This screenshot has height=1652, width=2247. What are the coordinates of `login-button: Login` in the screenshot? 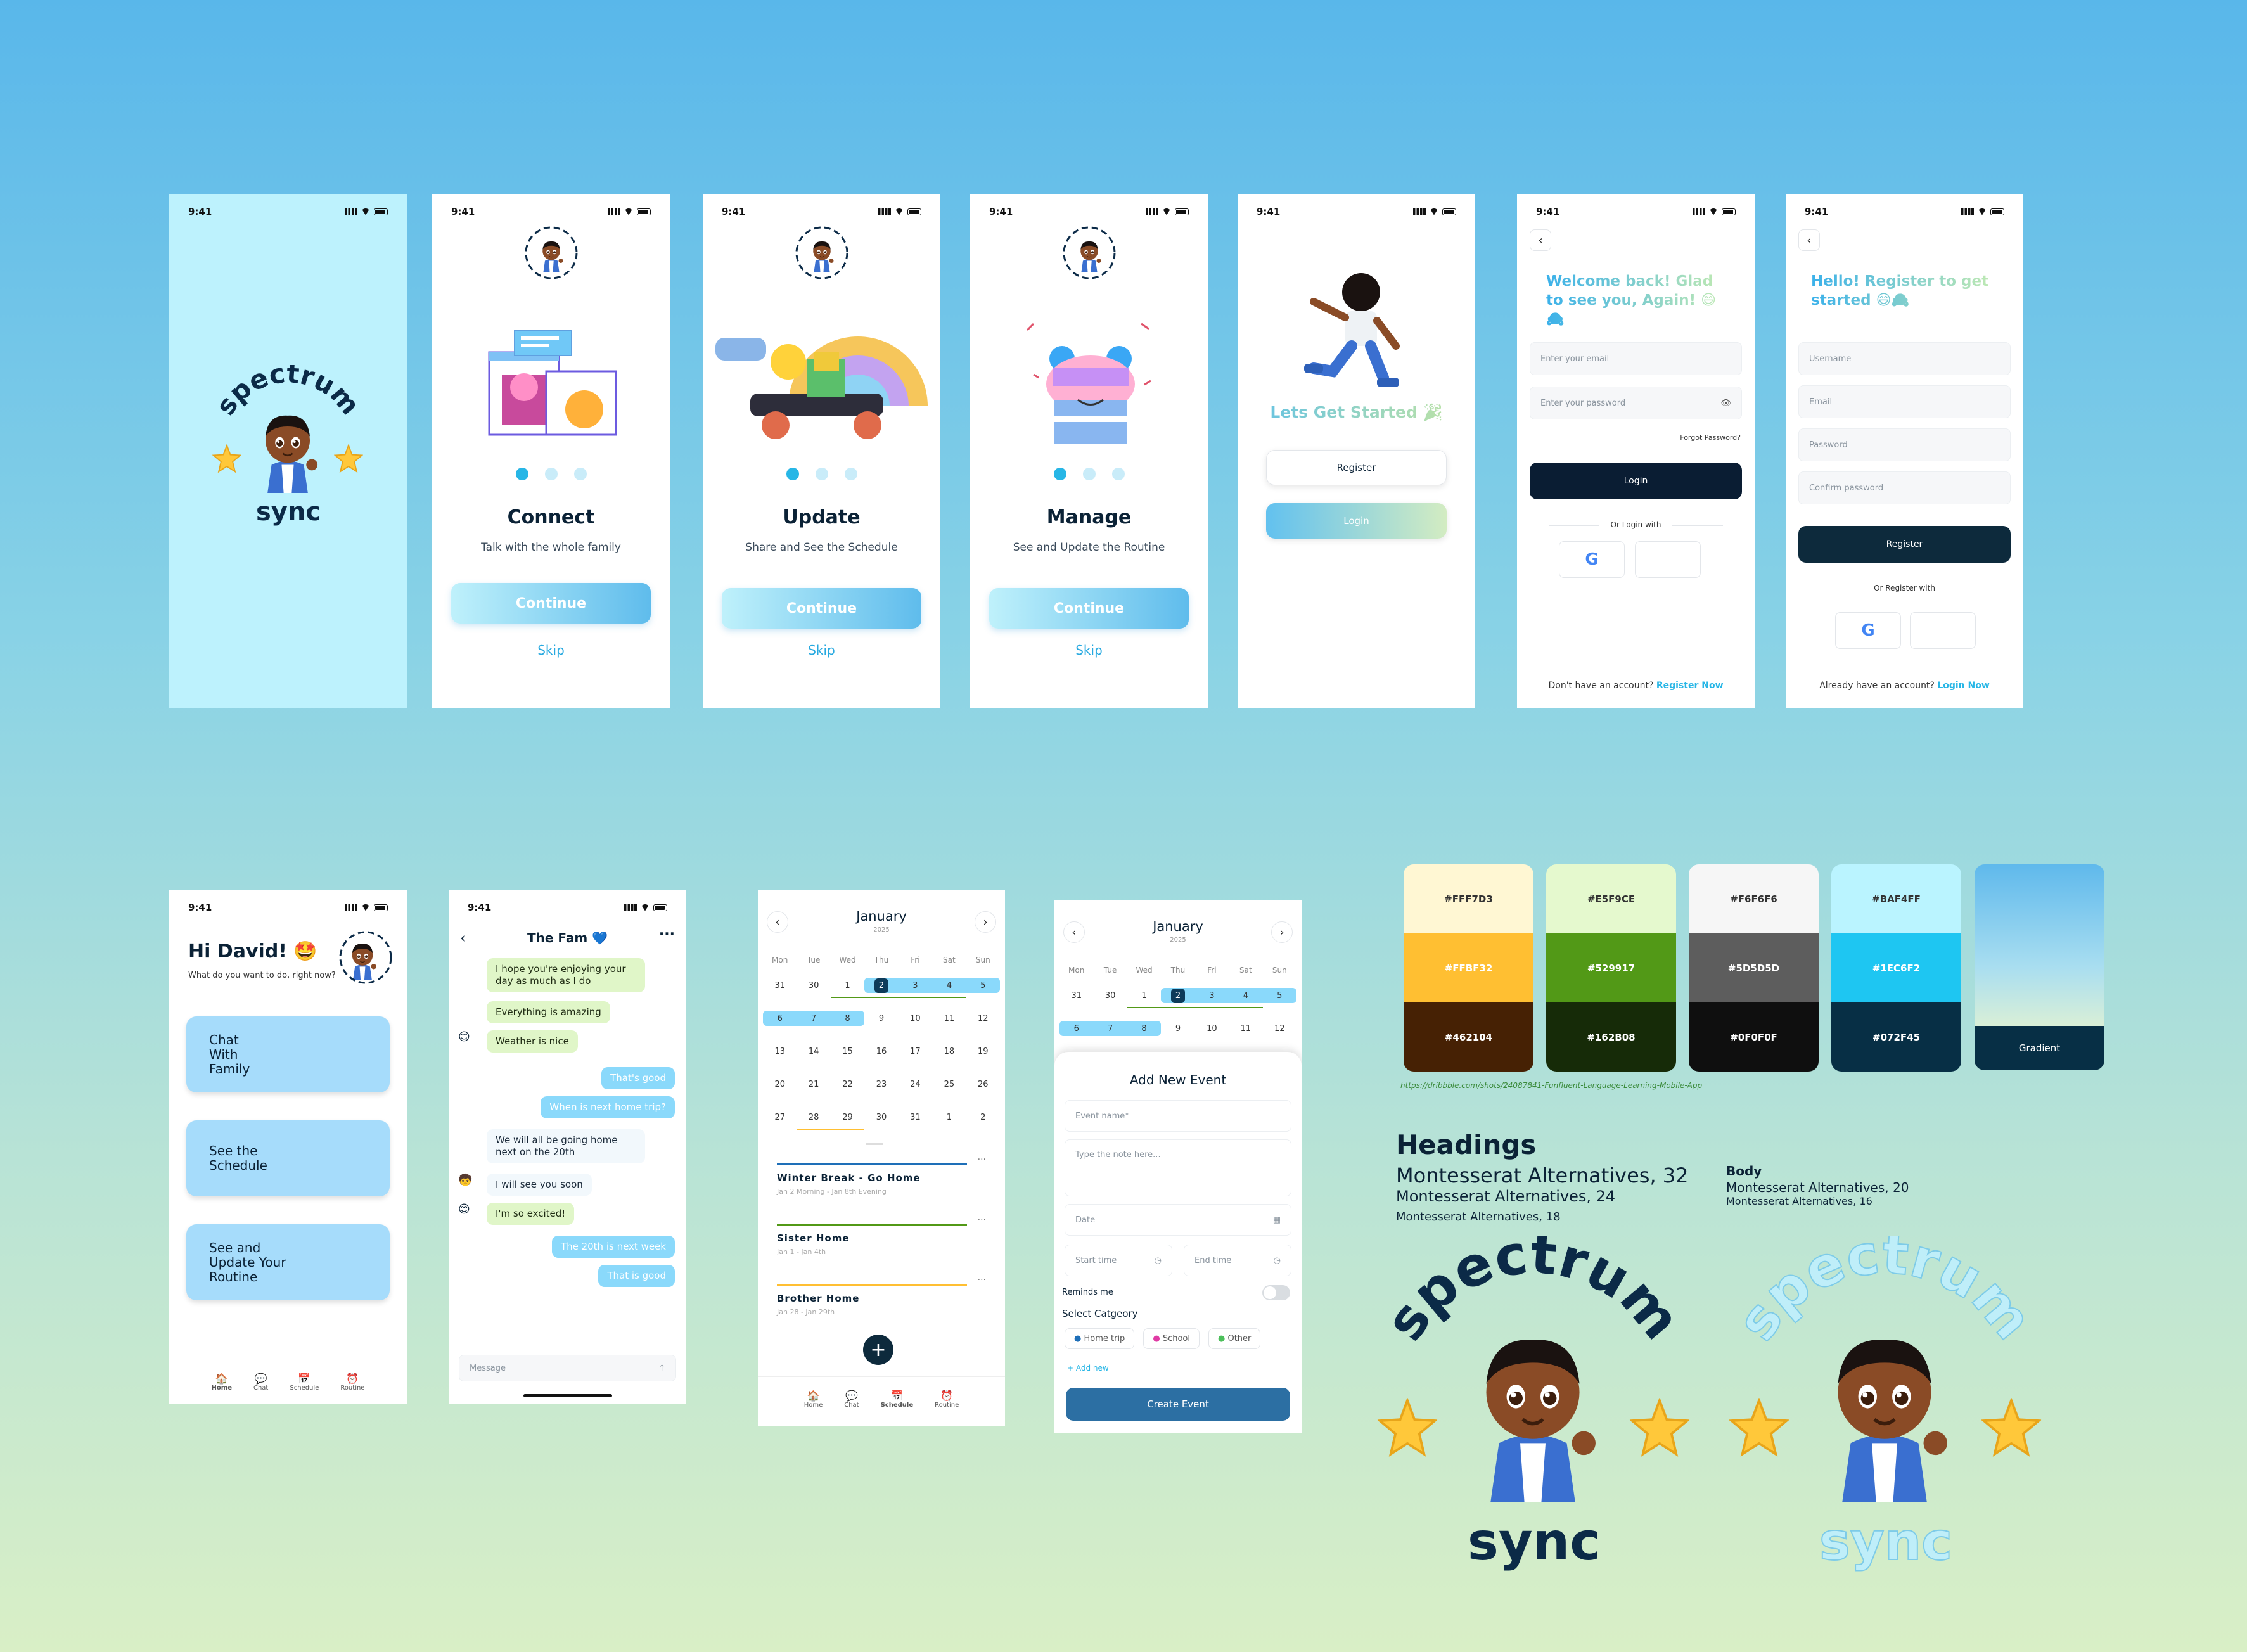 It's located at (1357, 521).